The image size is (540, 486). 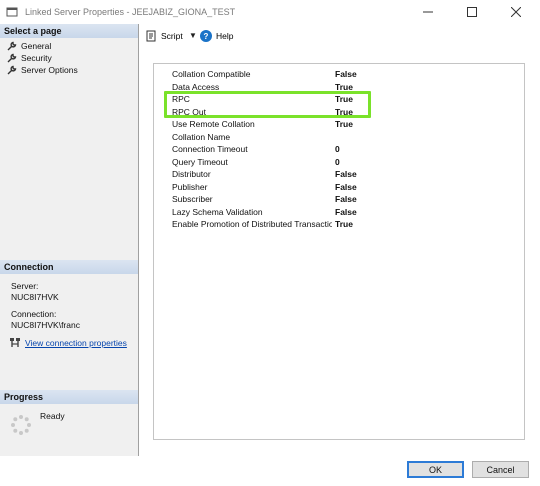 What do you see at coordinates (12, 12) in the screenshot?
I see `app-icon` at bounding box center [12, 12].